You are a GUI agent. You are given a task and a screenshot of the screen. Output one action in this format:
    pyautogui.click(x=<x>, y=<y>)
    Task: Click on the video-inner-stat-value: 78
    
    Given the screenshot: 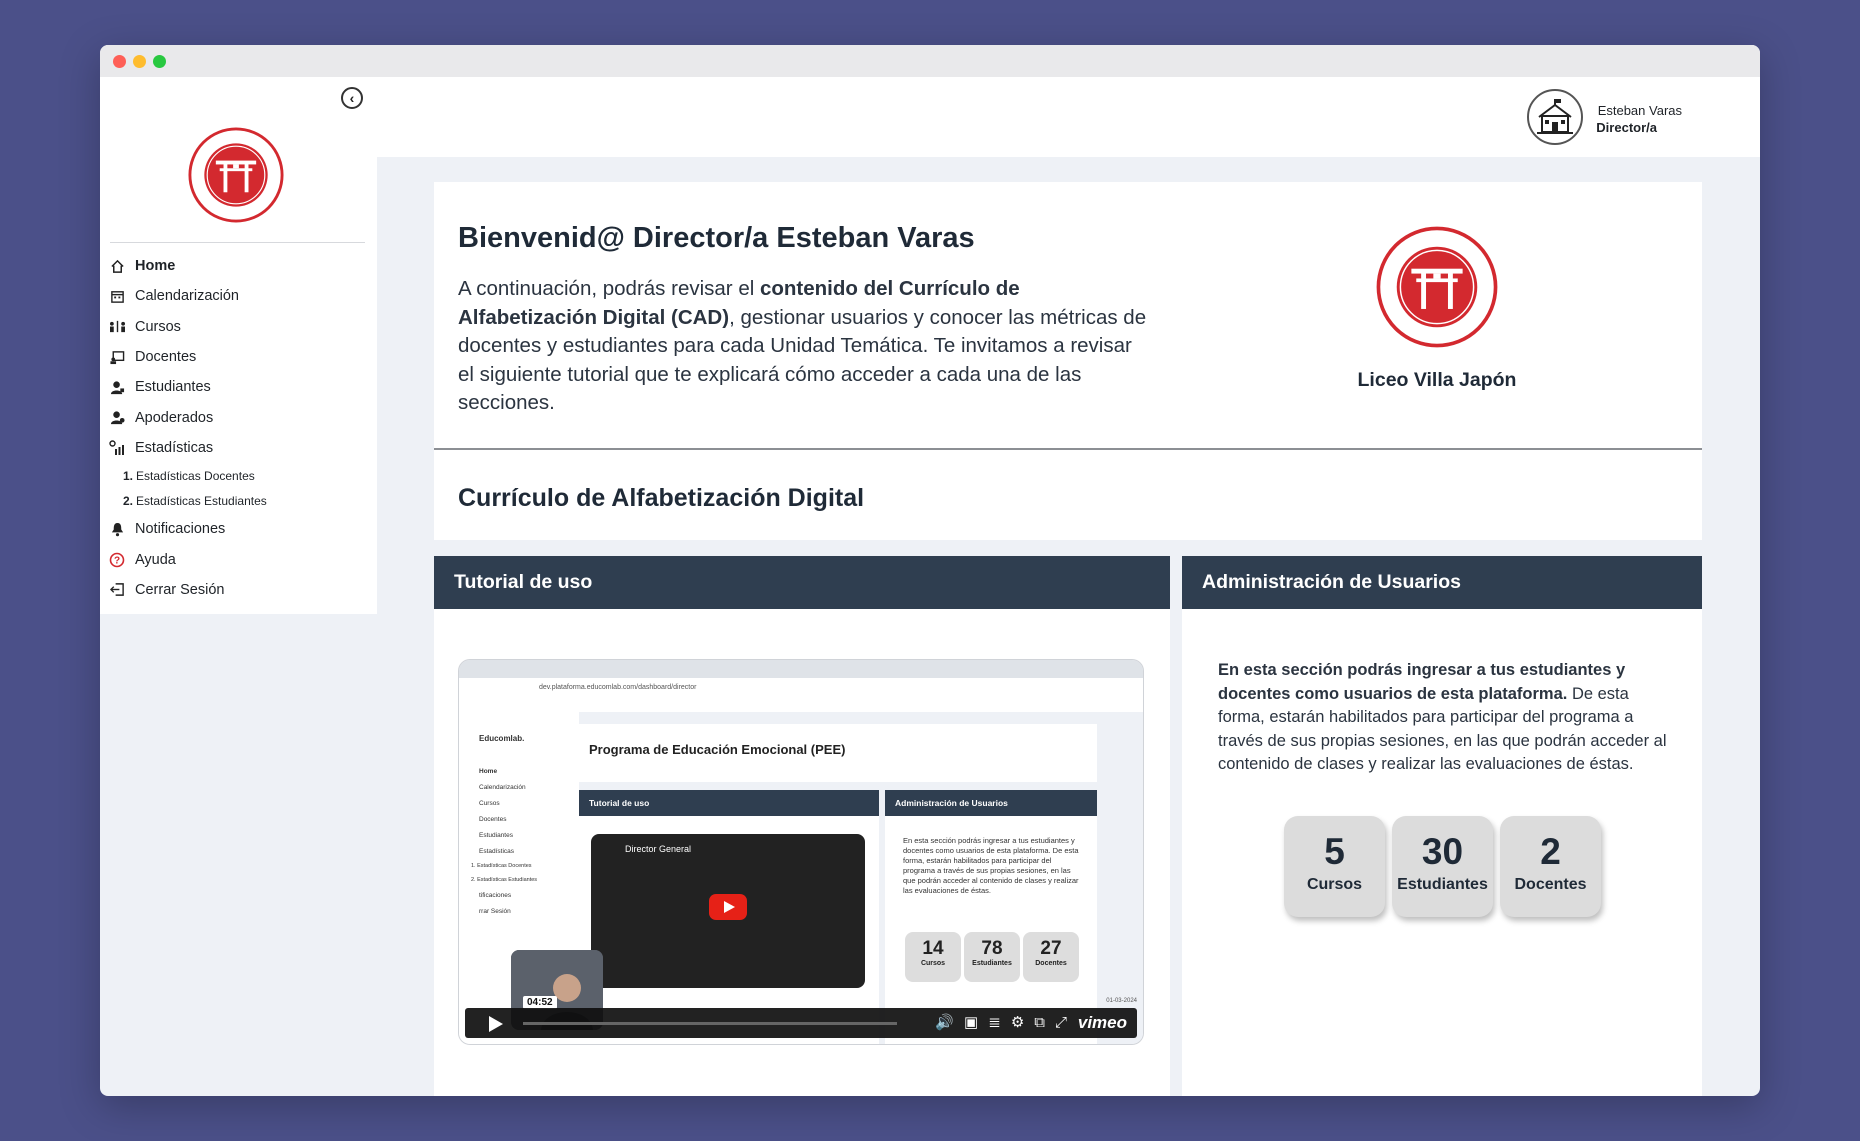 What is the action you would take?
    pyautogui.click(x=992, y=948)
    